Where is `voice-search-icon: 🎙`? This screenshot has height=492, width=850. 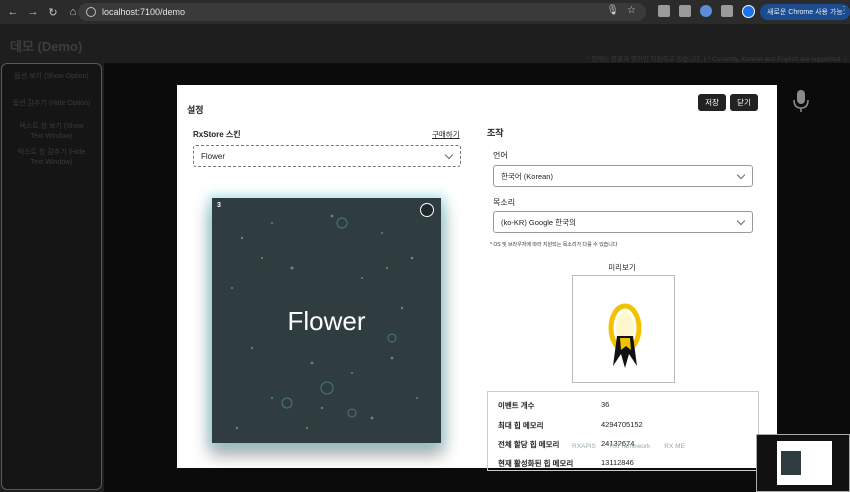 voice-search-icon: 🎙 is located at coordinates (612, 10).